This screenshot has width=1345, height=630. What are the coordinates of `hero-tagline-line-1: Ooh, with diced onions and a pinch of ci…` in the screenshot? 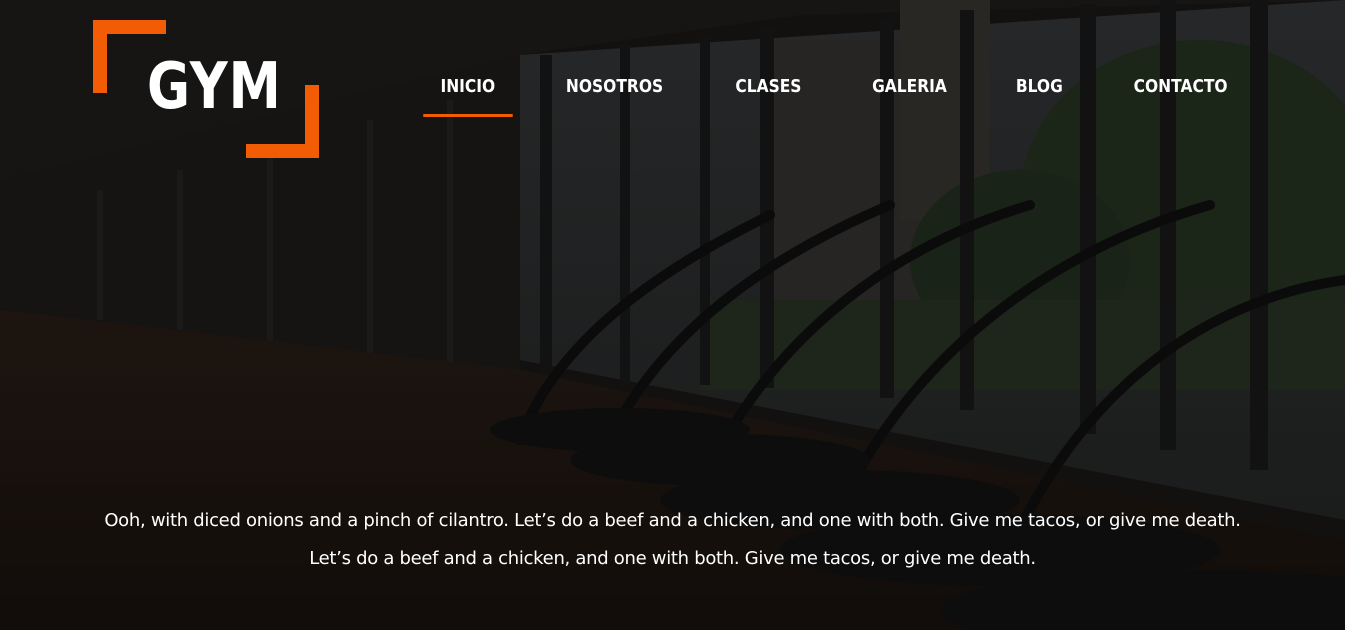 It's located at (672, 520).